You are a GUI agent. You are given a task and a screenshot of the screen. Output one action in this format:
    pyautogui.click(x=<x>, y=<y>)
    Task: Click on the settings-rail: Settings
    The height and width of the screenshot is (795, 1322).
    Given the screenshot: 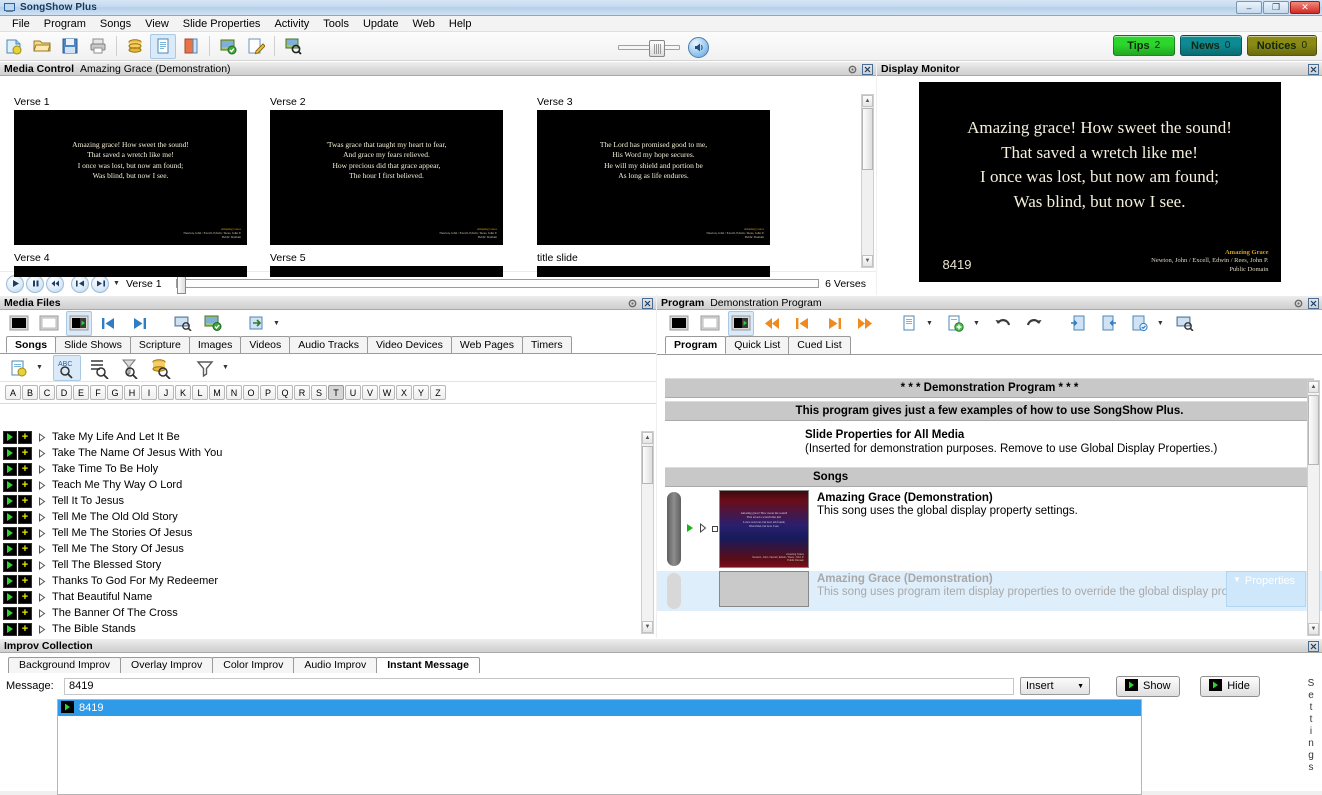 What is the action you would take?
    pyautogui.click(x=1311, y=726)
    